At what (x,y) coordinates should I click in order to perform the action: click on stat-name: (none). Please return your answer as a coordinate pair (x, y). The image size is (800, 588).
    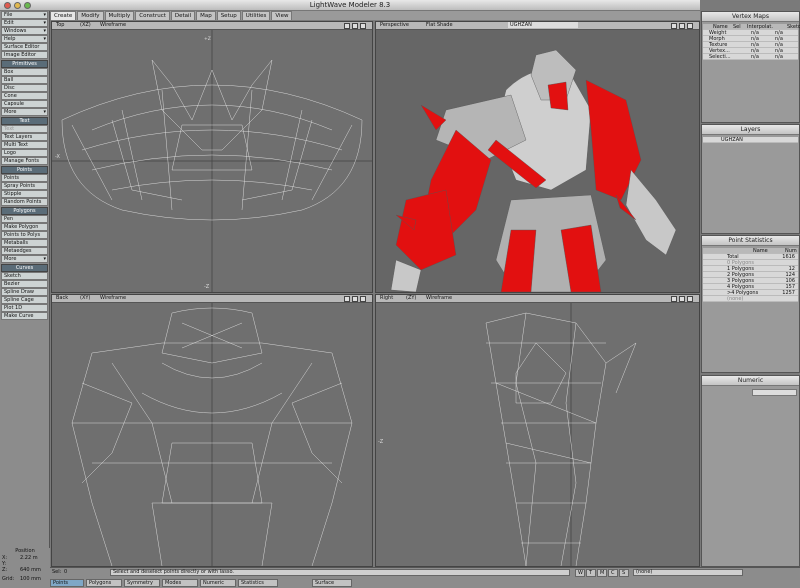
    Looking at the image, I should click on (735, 299).